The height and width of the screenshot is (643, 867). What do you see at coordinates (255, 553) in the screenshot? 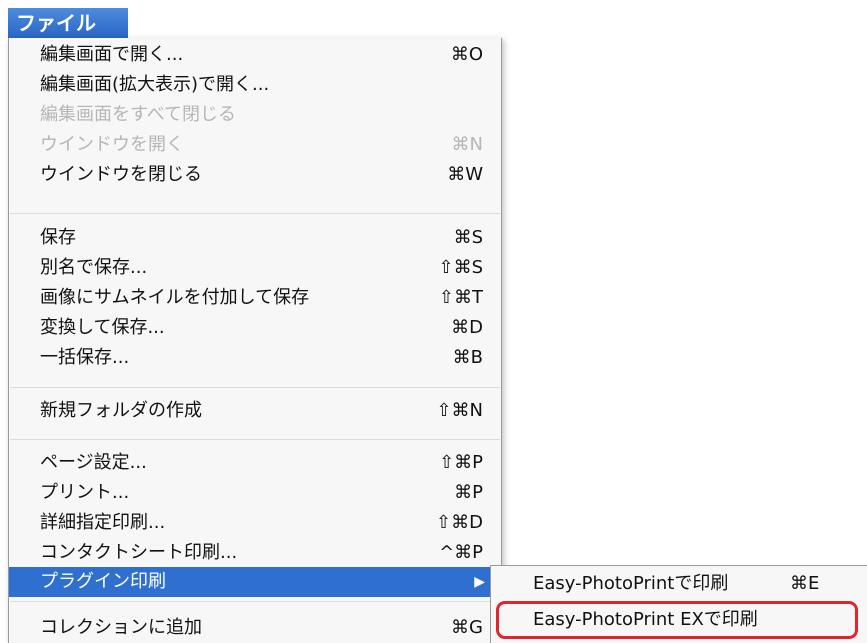
I see `menu-item-contact-sheet-print: コンタクトシート印刷... ^⌘P` at bounding box center [255, 553].